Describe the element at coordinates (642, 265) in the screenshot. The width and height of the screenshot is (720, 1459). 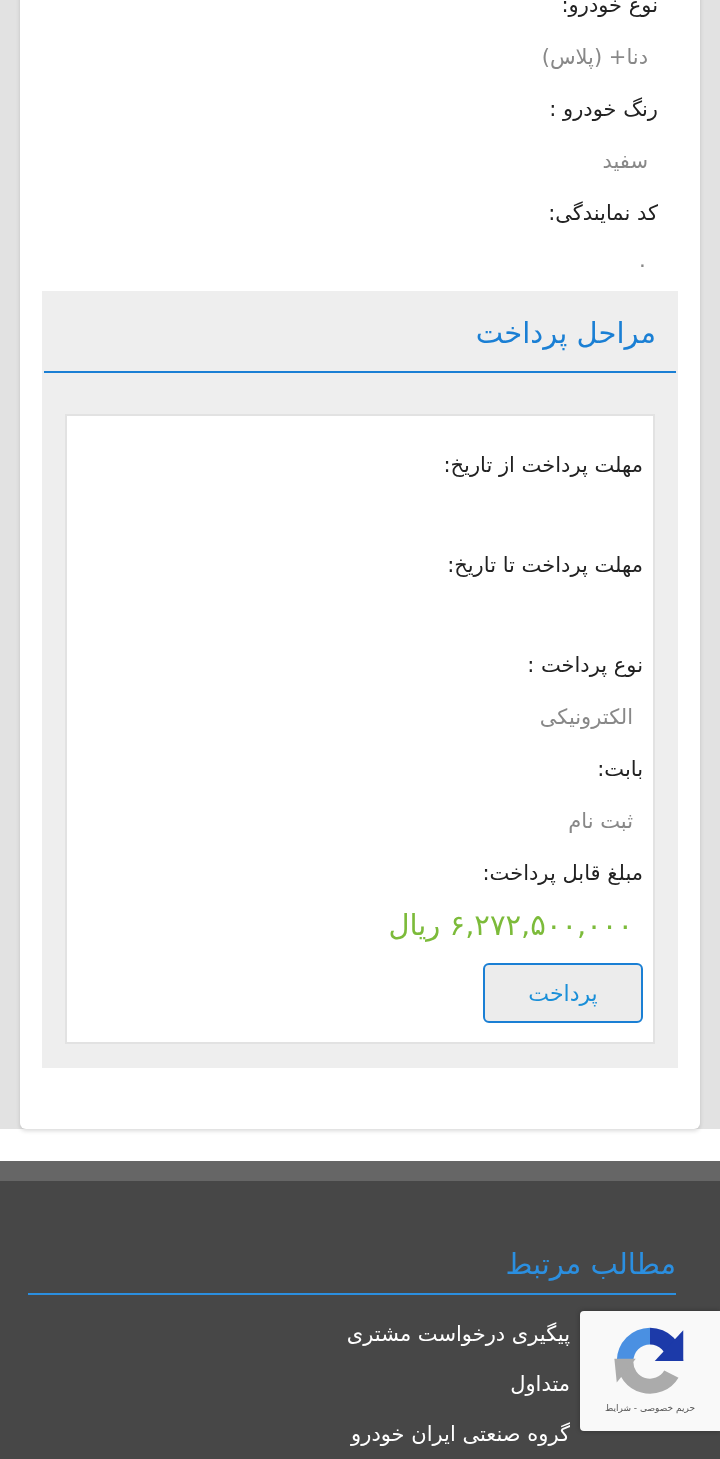
I see `field-value: ۰` at that location.